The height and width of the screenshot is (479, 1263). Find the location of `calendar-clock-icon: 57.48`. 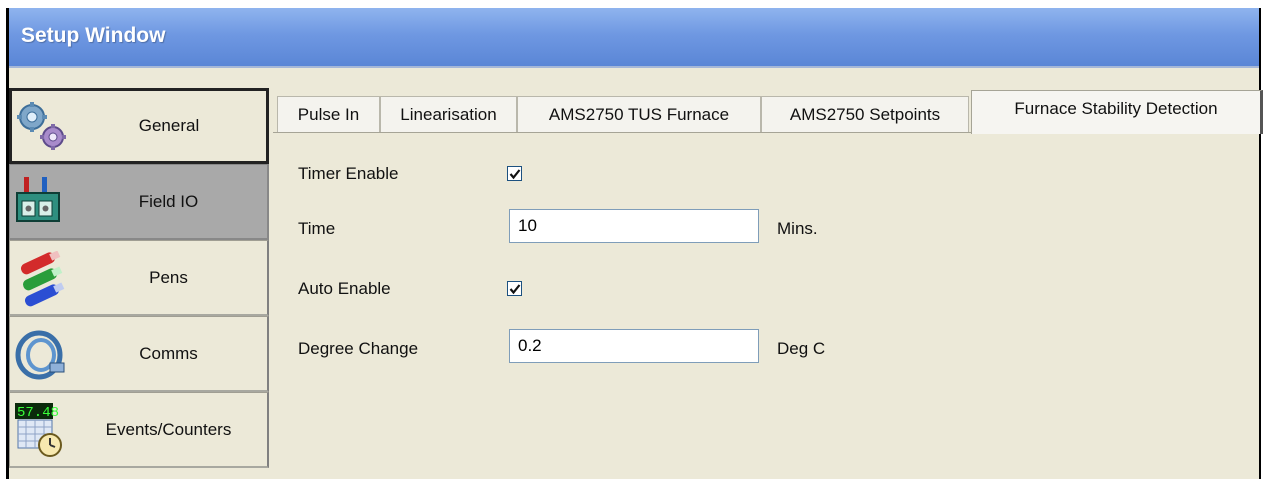

calendar-clock-icon: 57.48 is located at coordinates (42, 431).